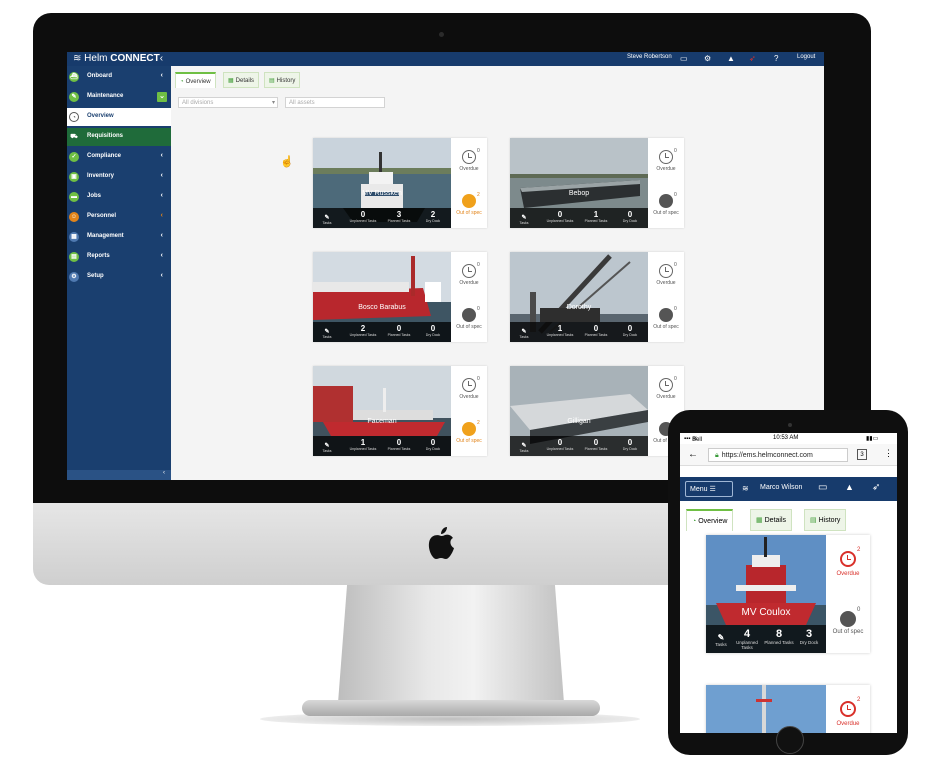 The height and width of the screenshot is (771, 933). What do you see at coordinates (198, 103) in the screenshot?
I see `select-value: All divisions` at bounding box center [198, 103].